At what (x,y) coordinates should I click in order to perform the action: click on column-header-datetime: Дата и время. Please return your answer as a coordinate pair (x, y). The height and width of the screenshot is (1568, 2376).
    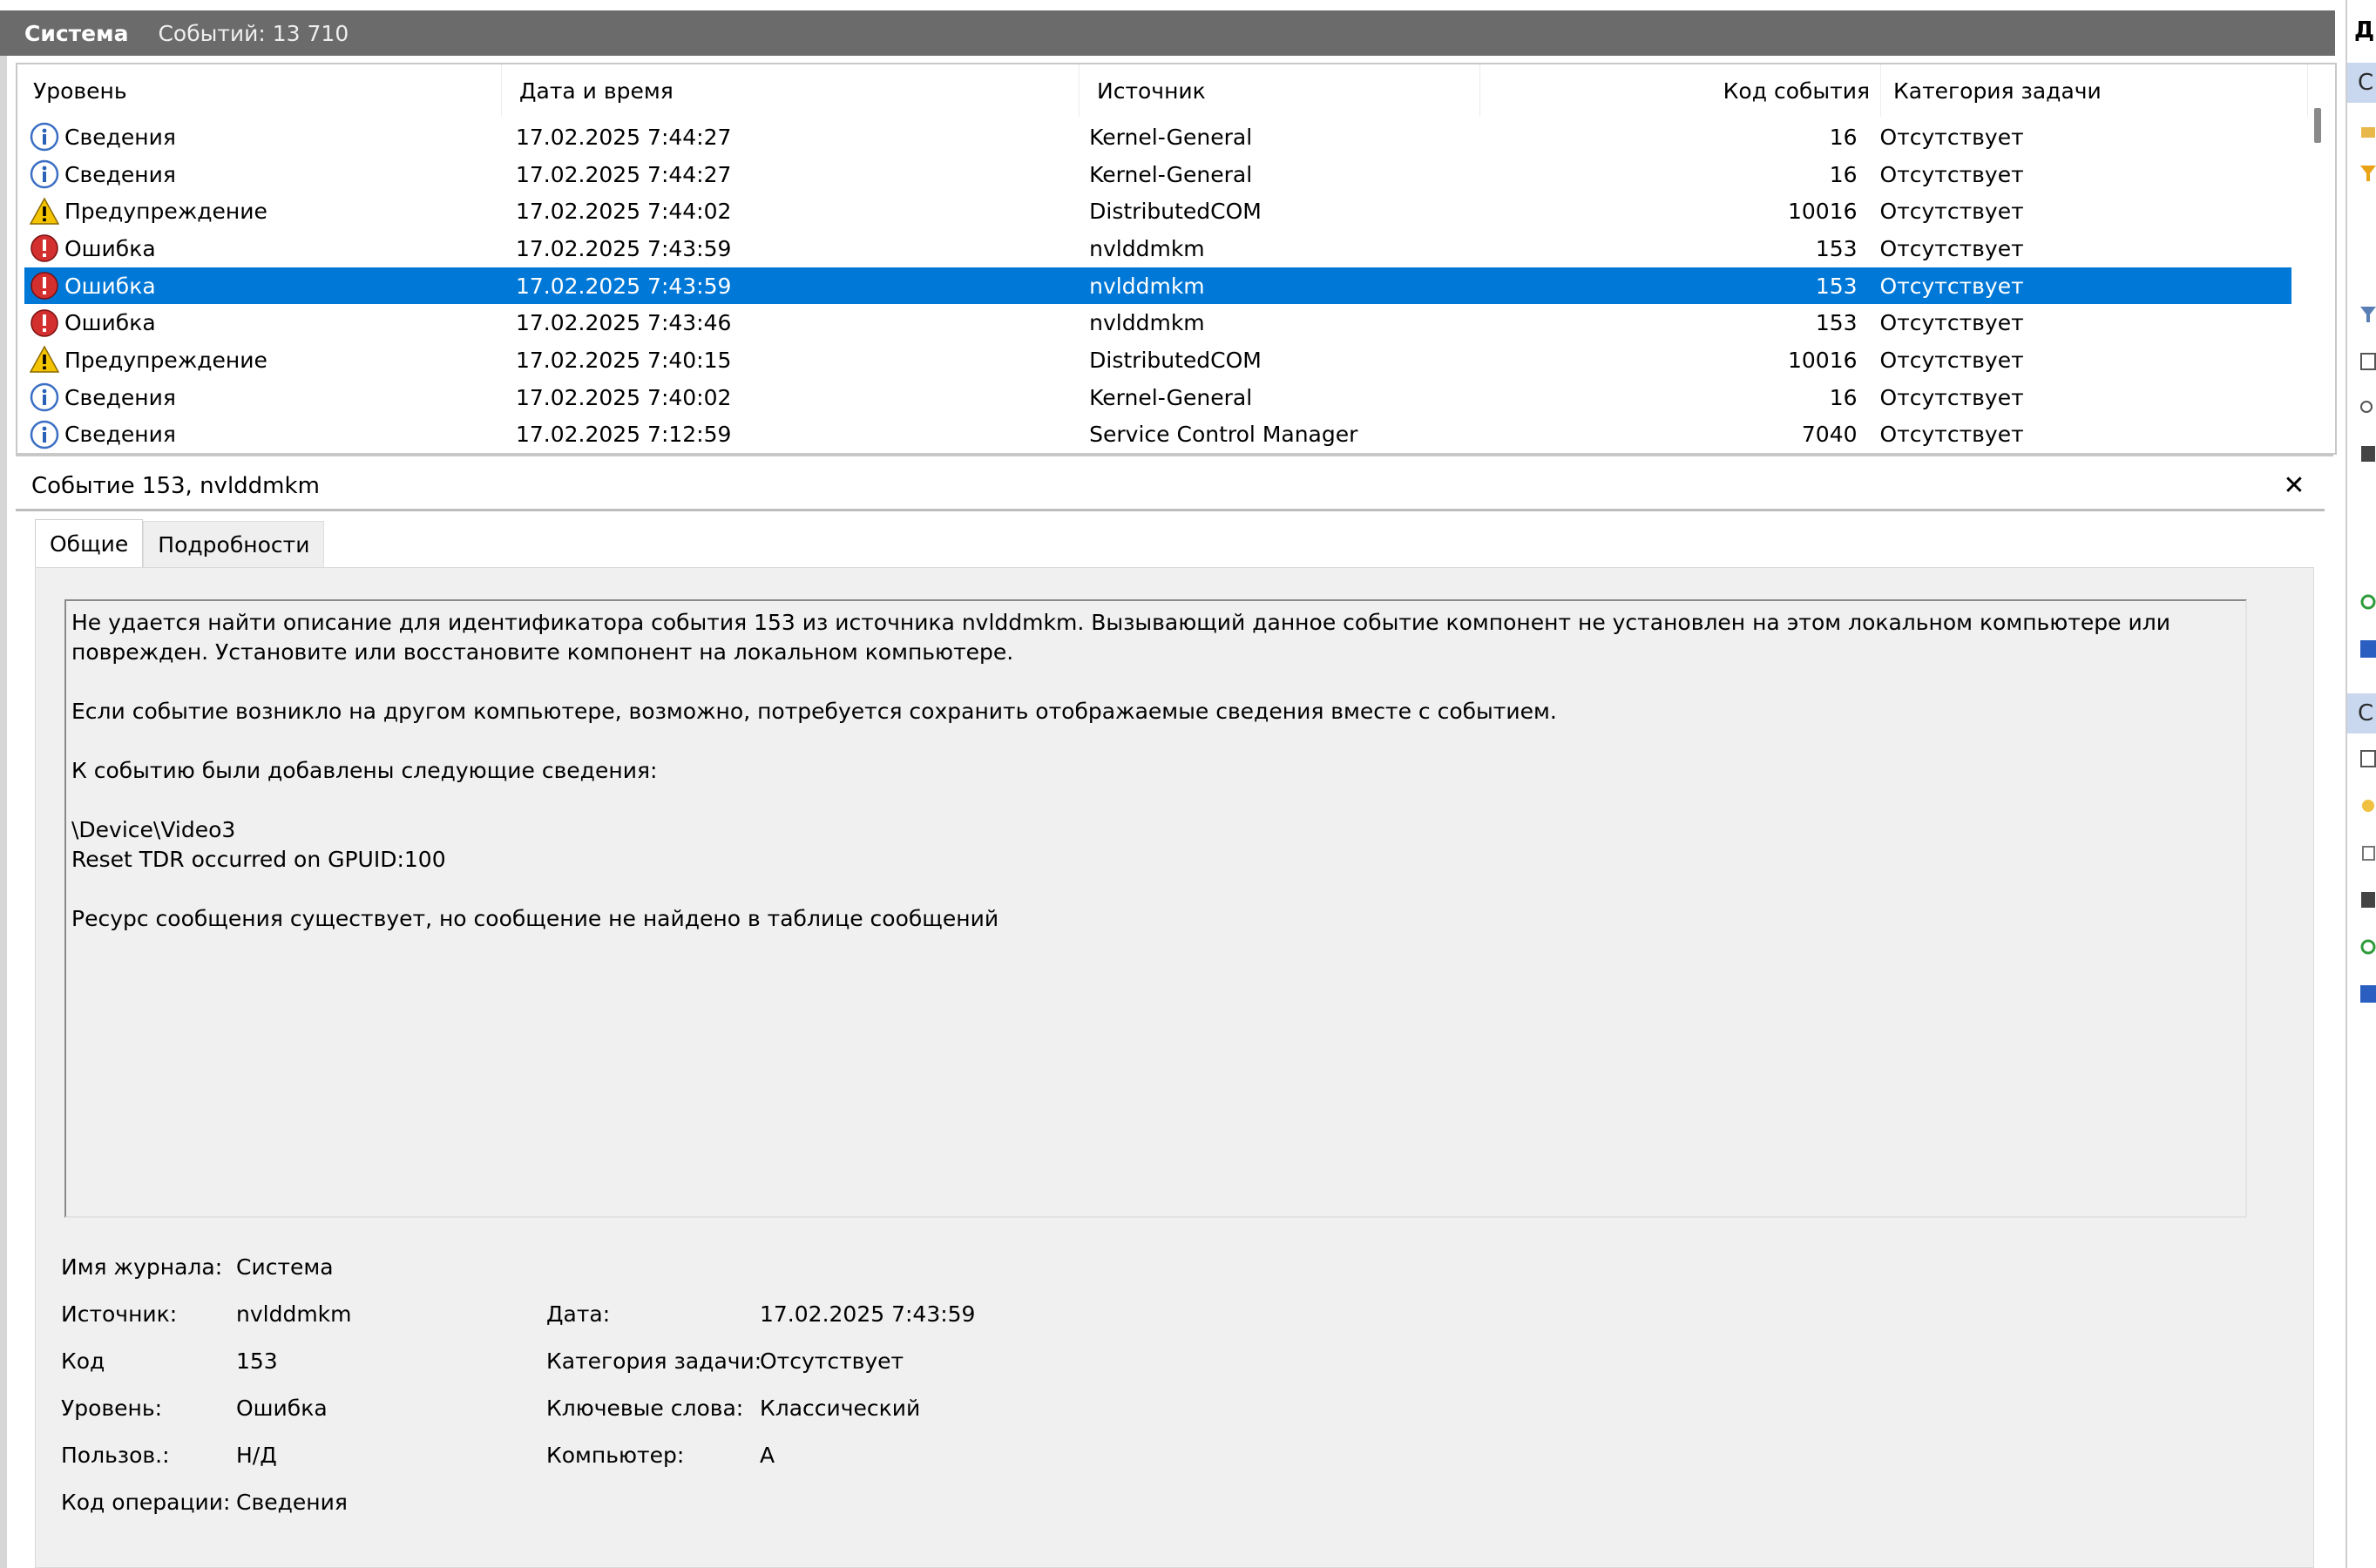
    Looking at the image, I should click on (791, 90).